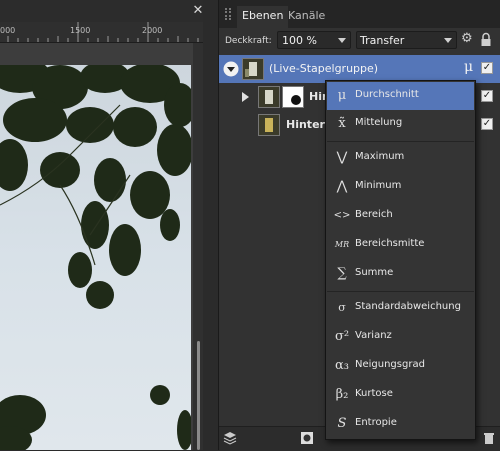  I want to click on sum-icon: ∑, so click(342, 273).